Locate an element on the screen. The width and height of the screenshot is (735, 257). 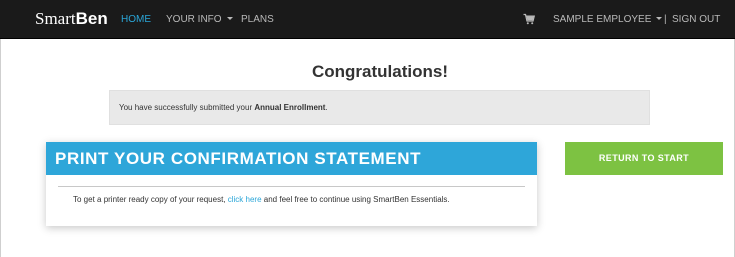
nav-user-label: SAMPLE EMPLOYEE is located at coordinates (602, 19).